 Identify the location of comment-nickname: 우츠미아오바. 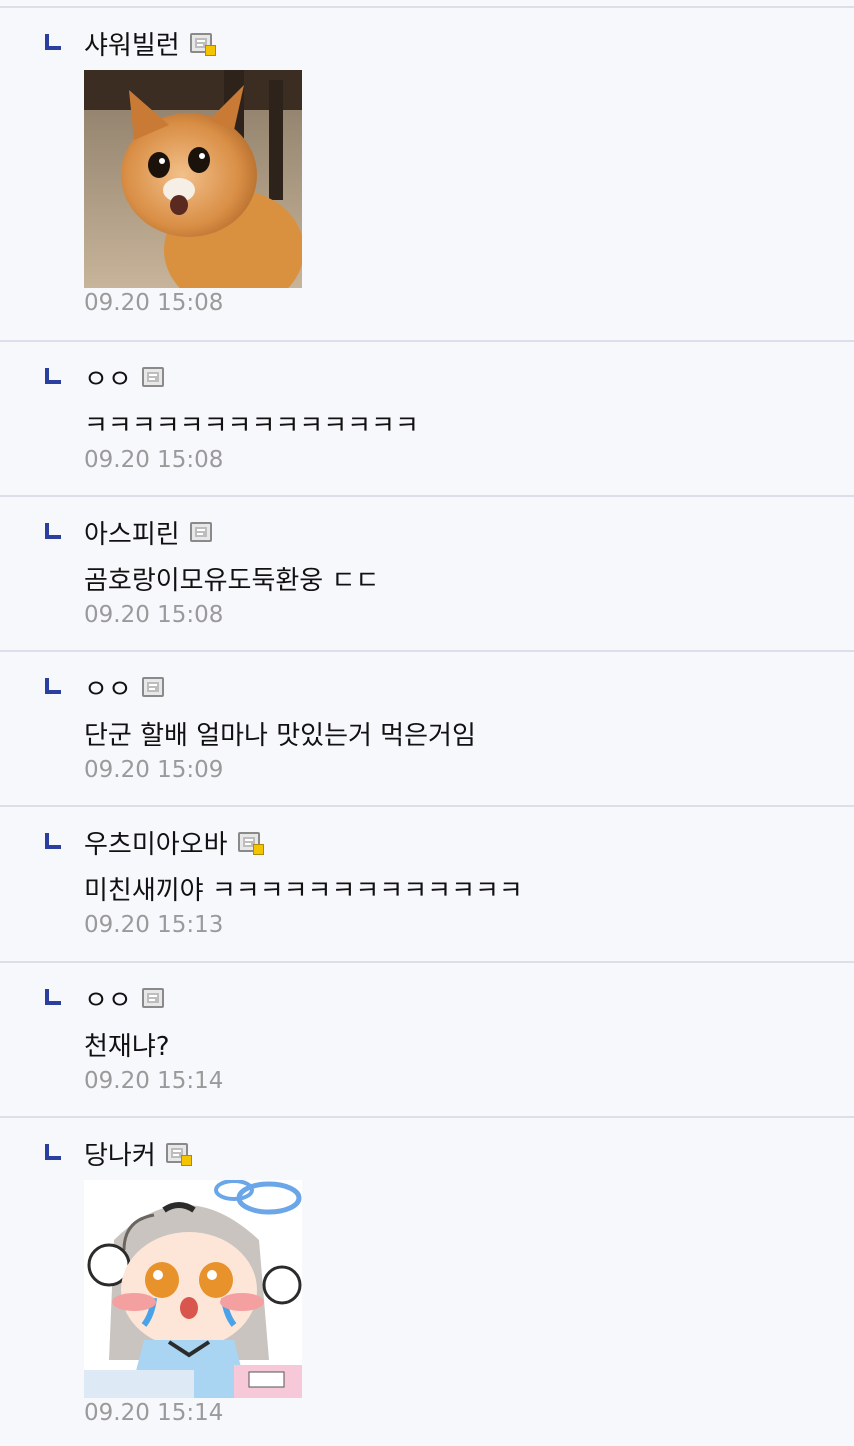
(156, 842).